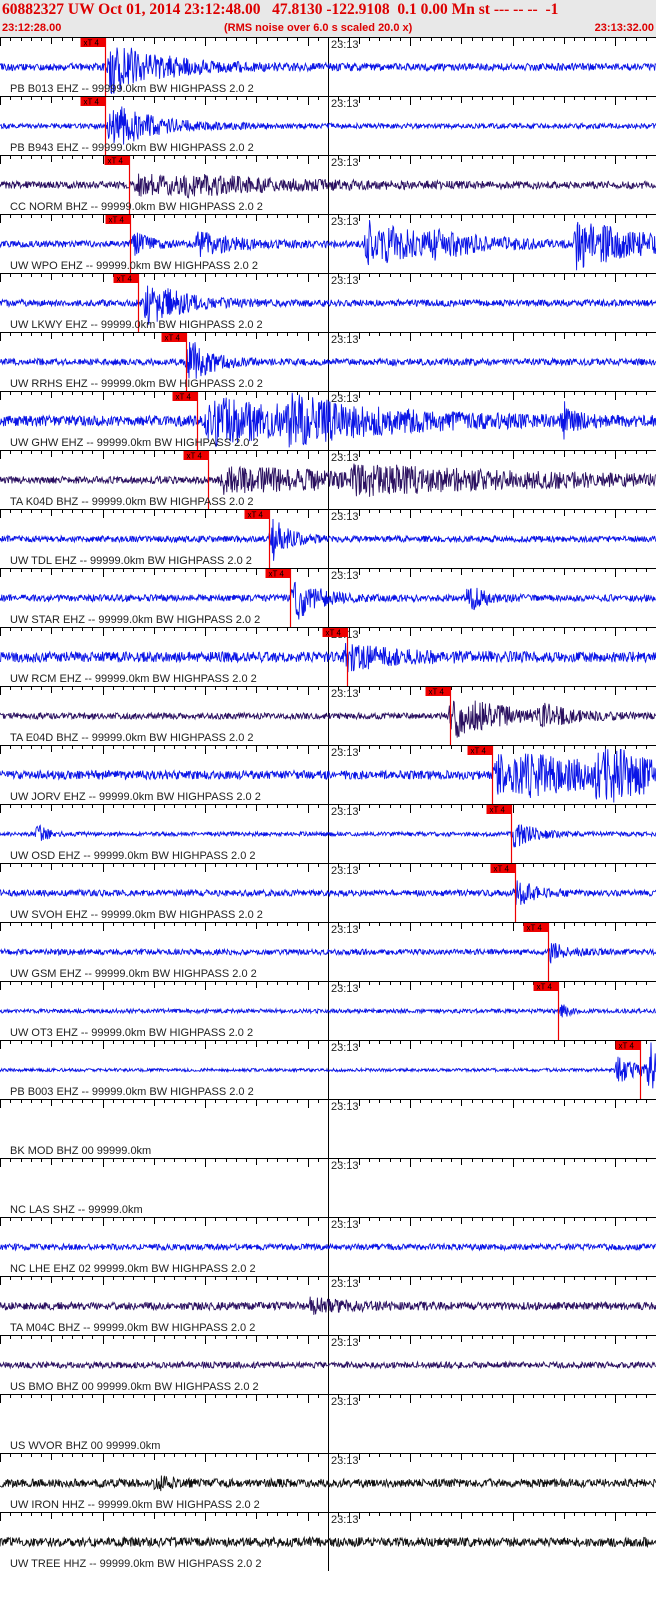 The width and height of the screenshot is (656, 1598). What do you see at coordinates (80, 1151) in the screenshot?
I see `station-label: BK MOD BHZ 00 99999.0km` at bounding box center [80, 1151].